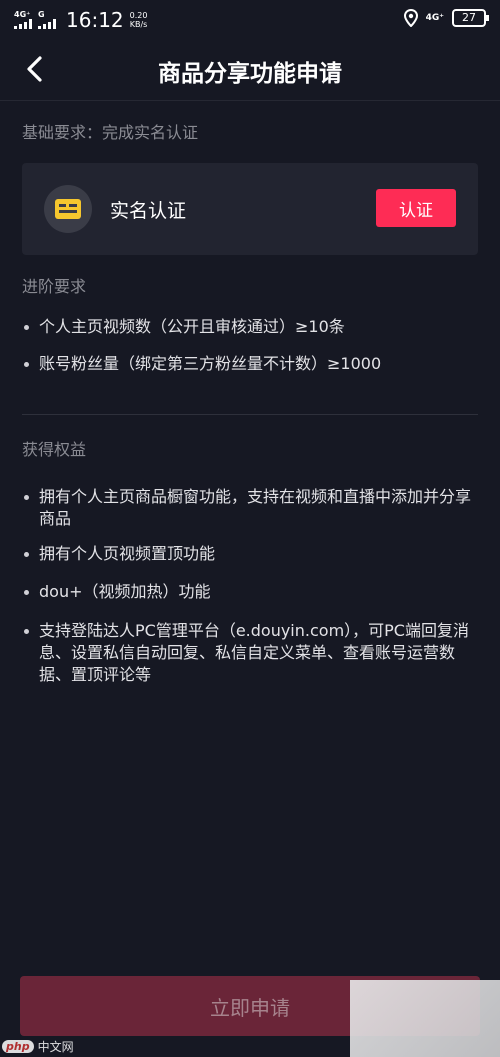 The image size is (500, 1057). Describe the element at coordinates (410, 18) in the screenshot. I see `location-icon` at that location.